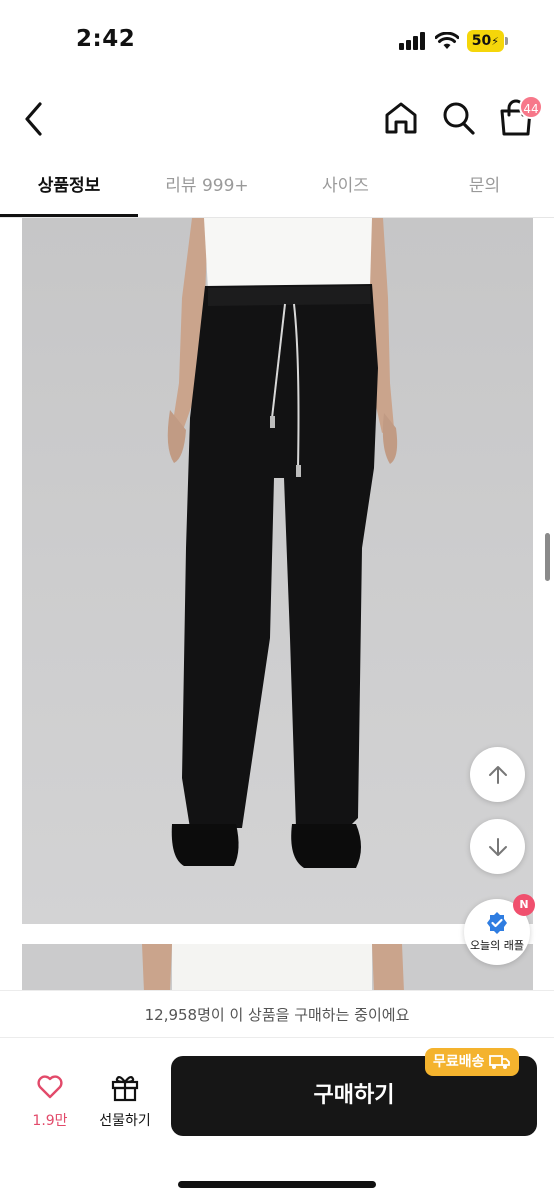  I want to click on truck-icon, so click(499, 1062).